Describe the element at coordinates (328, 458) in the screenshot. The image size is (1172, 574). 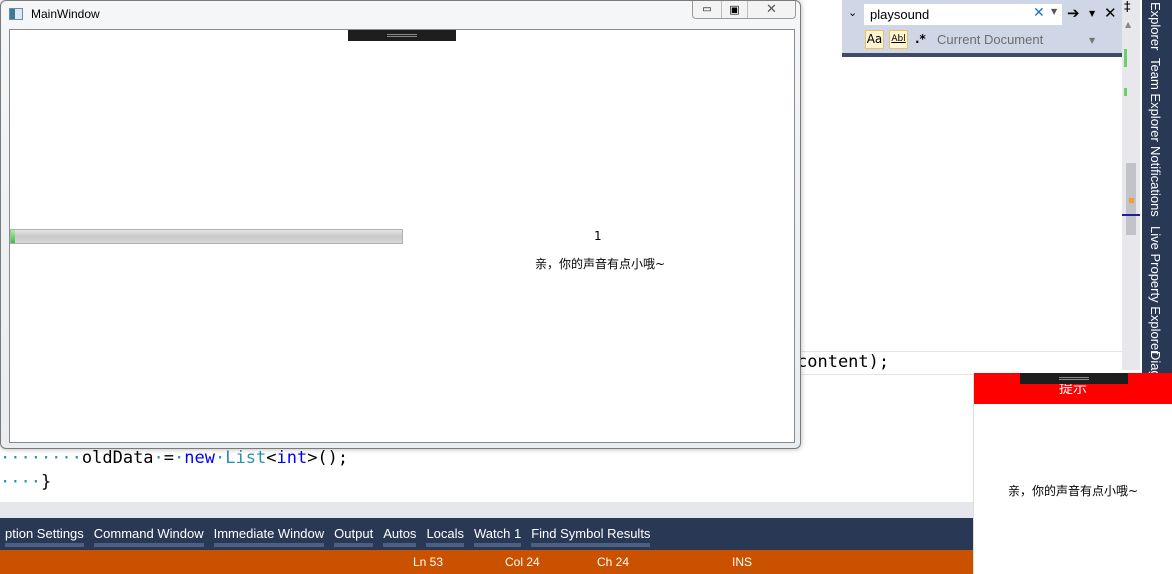
I see `code-token: >();` at that location.